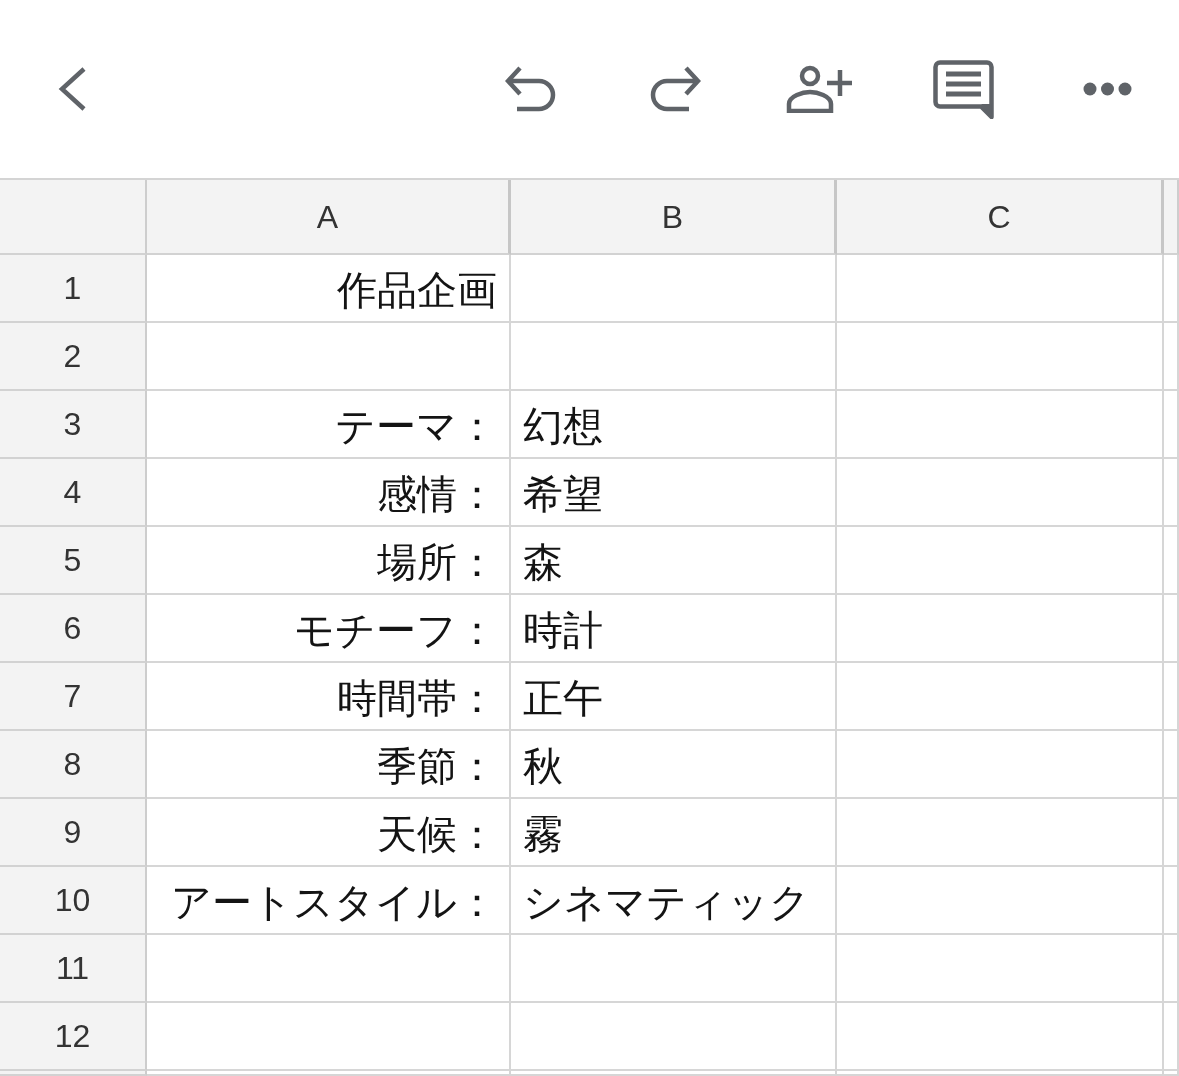 Image resolution: width=1179 pixels, height=1076 pixels. What do you see at coordinates (73, 289) in the screenshot?
I see `row-header: 1` at bounding box center [73, 289].